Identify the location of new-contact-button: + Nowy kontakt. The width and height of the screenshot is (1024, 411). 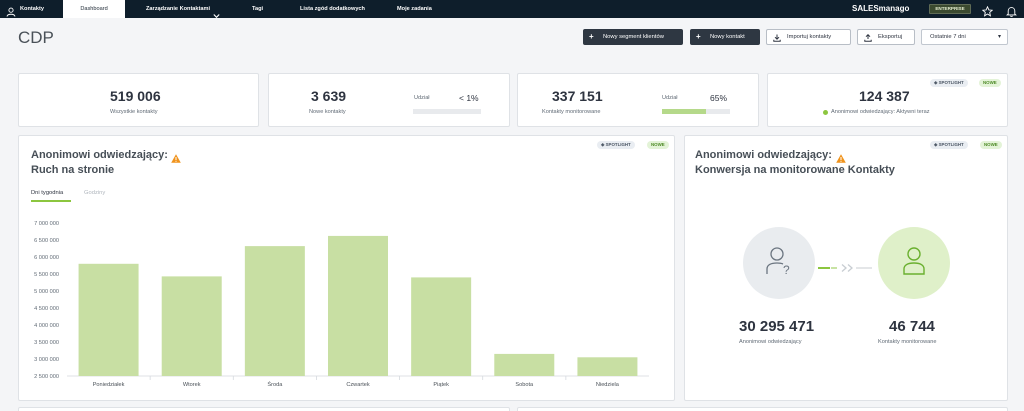
(725, 37).